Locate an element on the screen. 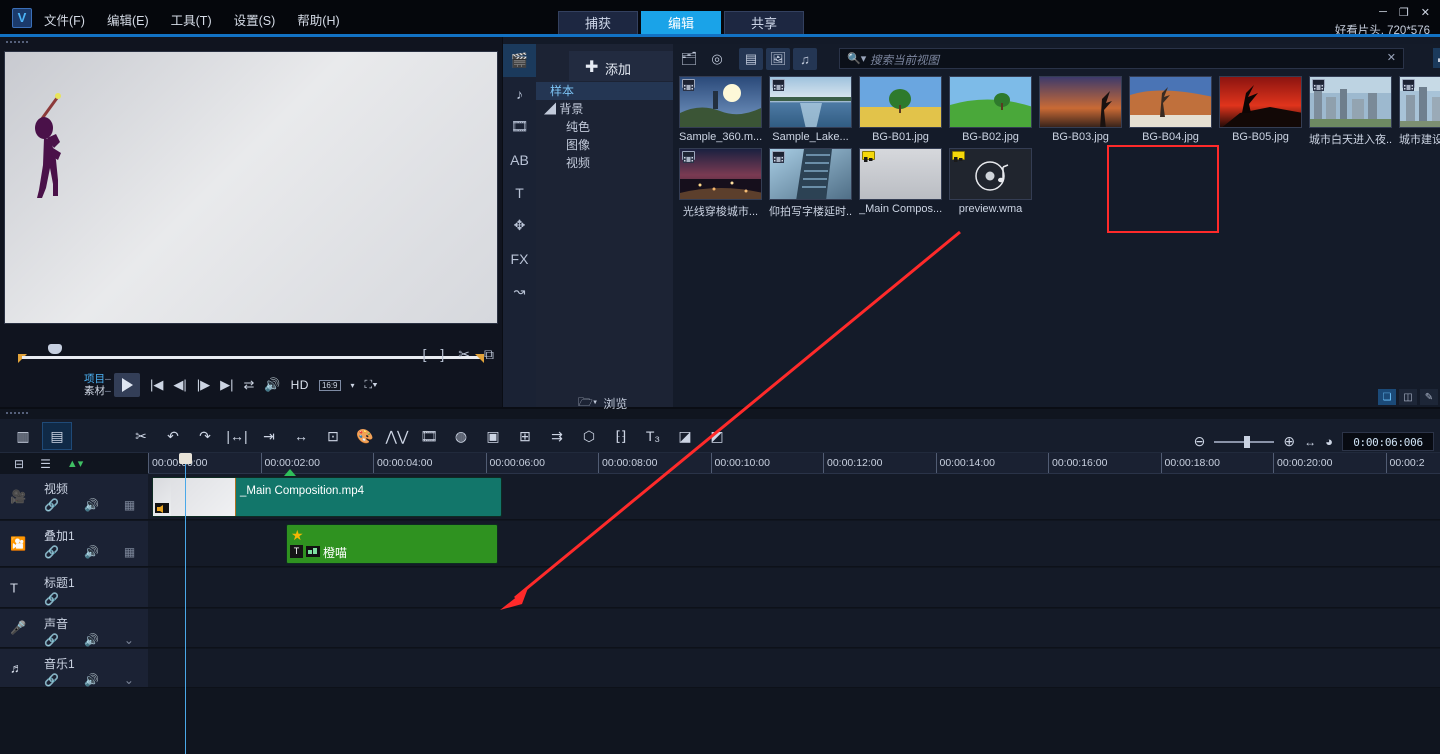  track-header: T 标题1 🔗 is located at coordinates (74, 588).